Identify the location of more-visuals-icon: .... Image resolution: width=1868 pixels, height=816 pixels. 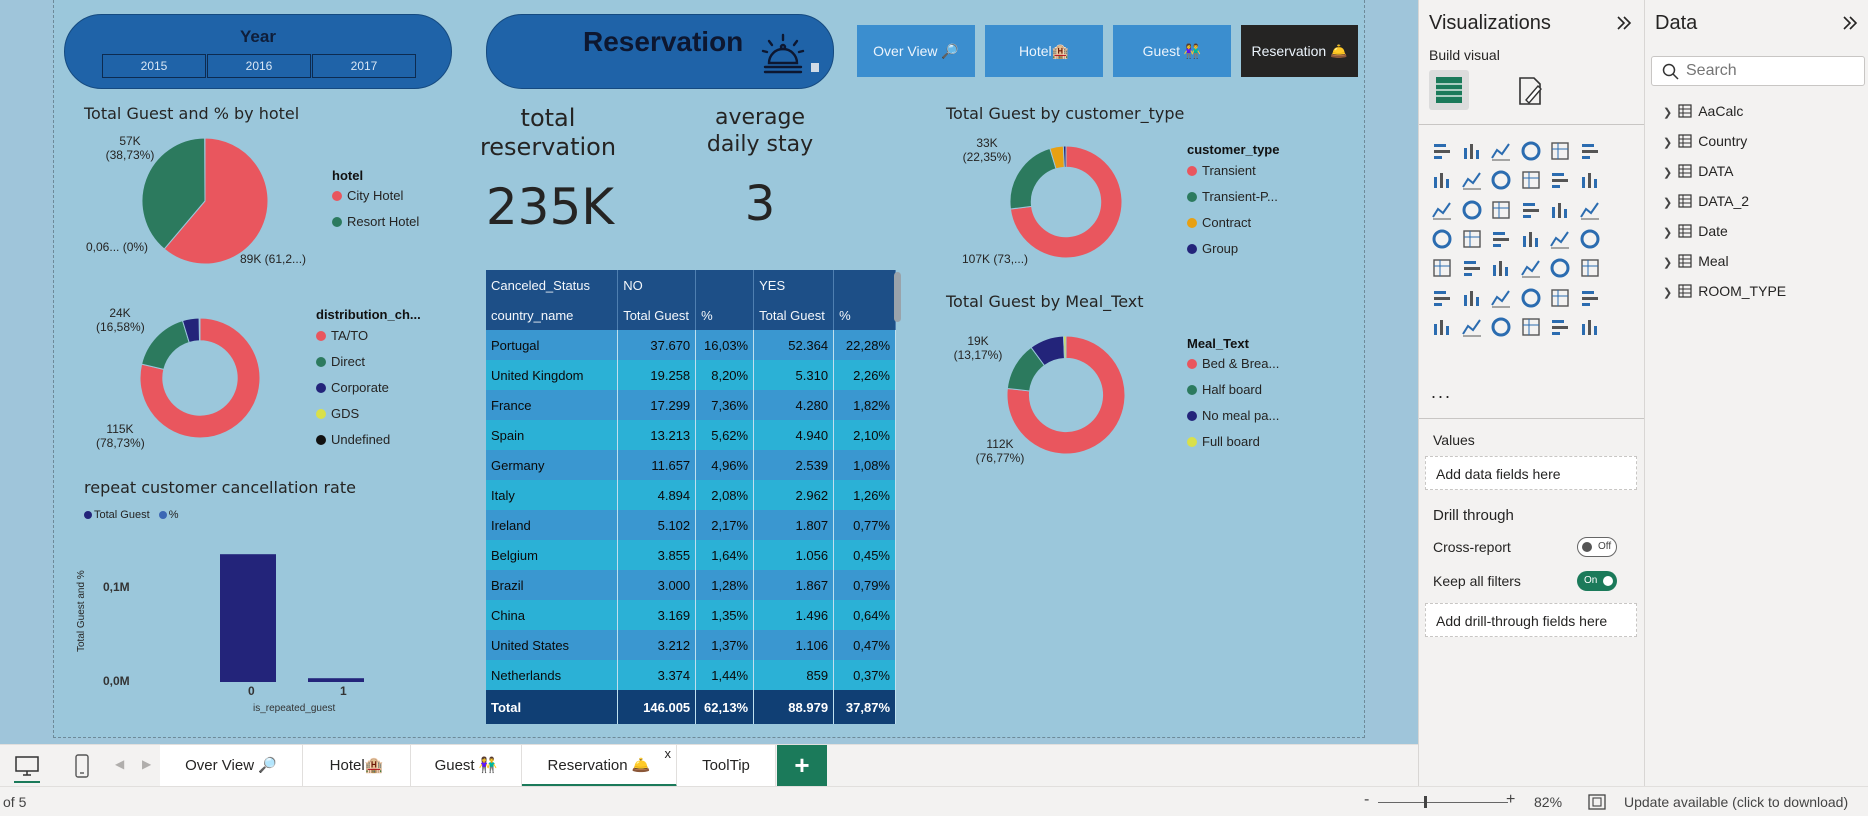
(1441, 392).